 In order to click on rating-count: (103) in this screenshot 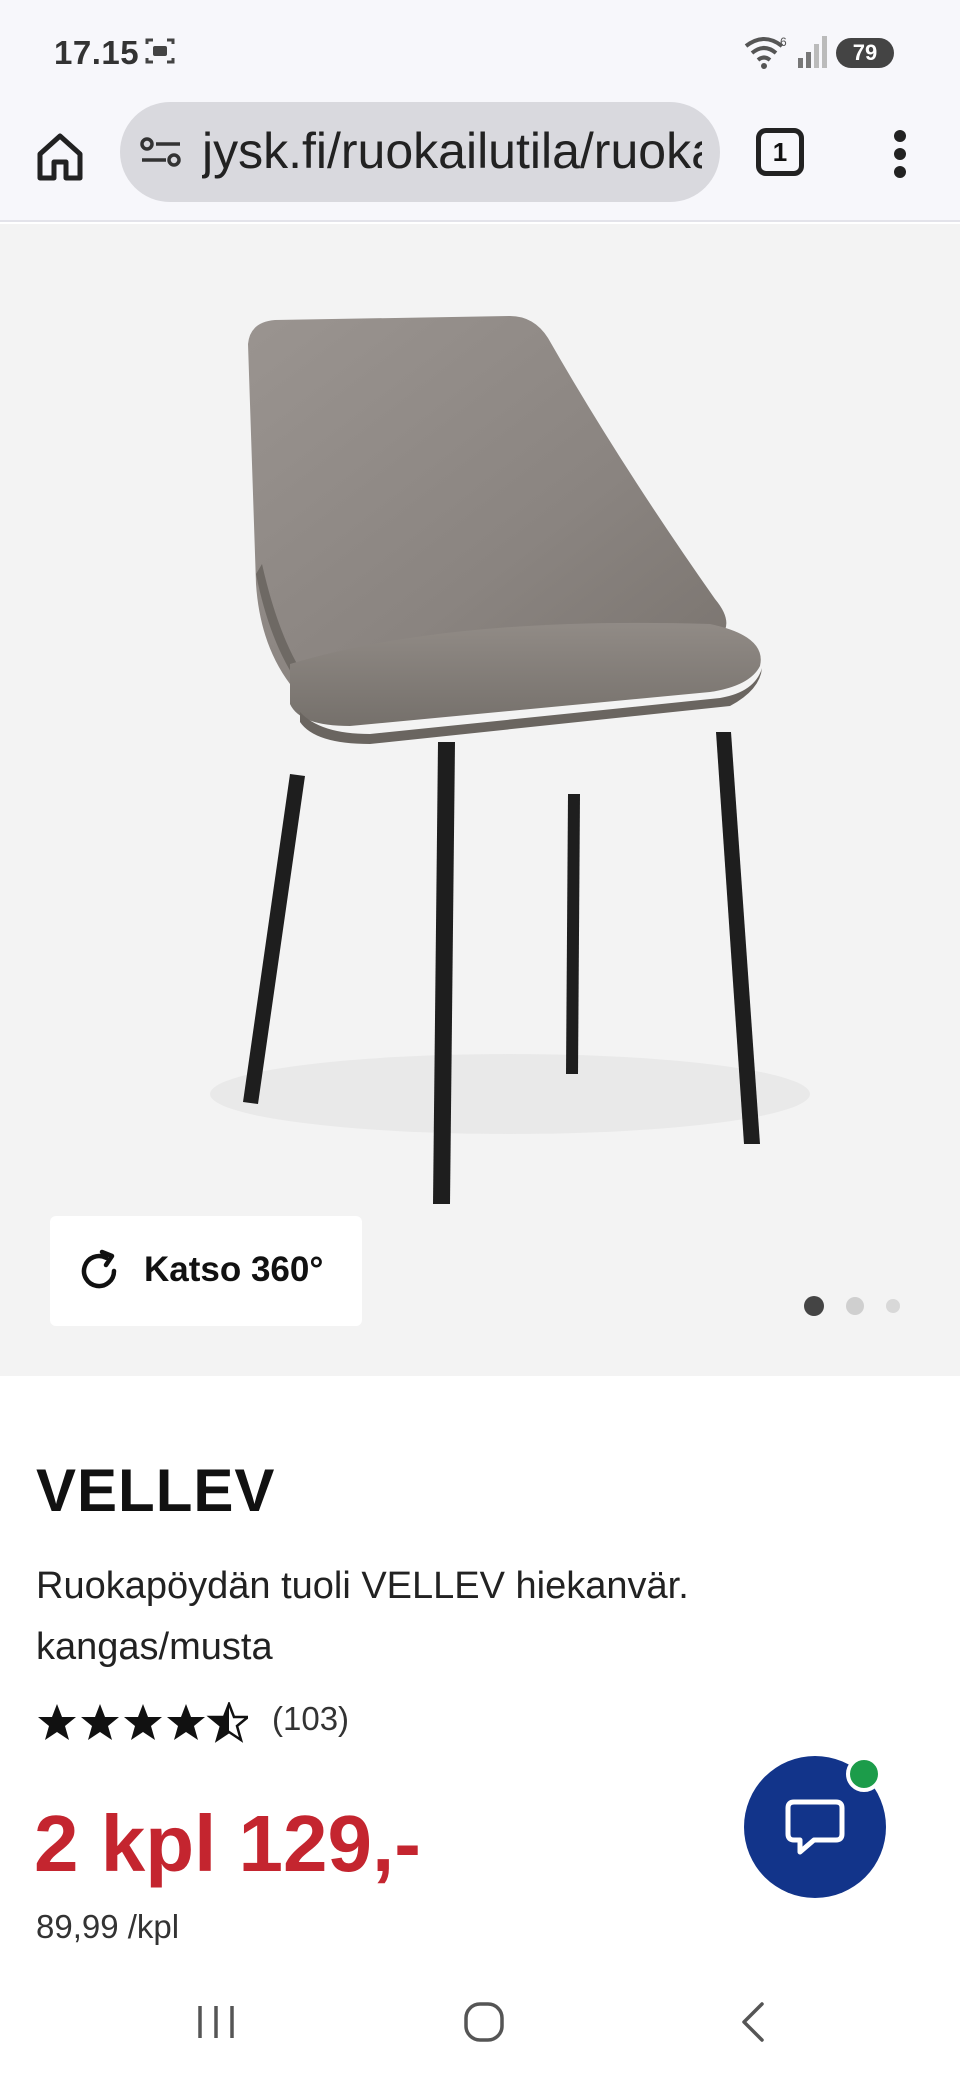, I will do `click(310, 1719)`.